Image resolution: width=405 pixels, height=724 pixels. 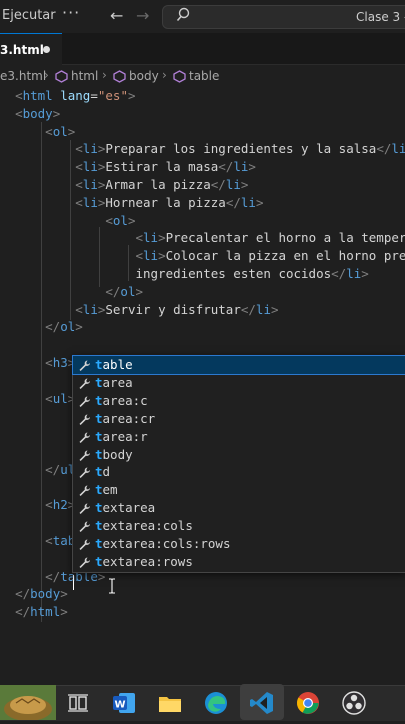 I want to click on edge-icon, so click(x=216, y=703).